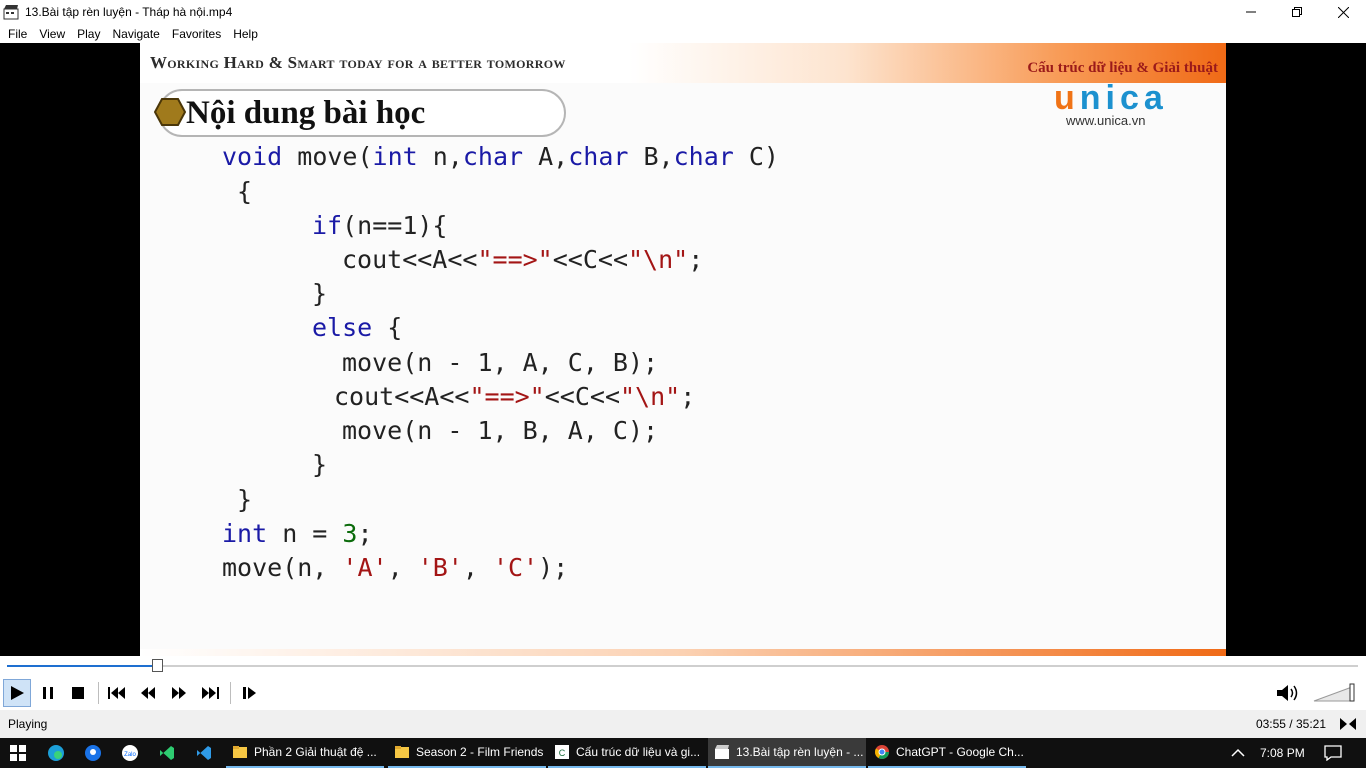 The image size is (1366, 768). I want to click on code-line: move(n - 1, A, C, B);, so click(500, 362).